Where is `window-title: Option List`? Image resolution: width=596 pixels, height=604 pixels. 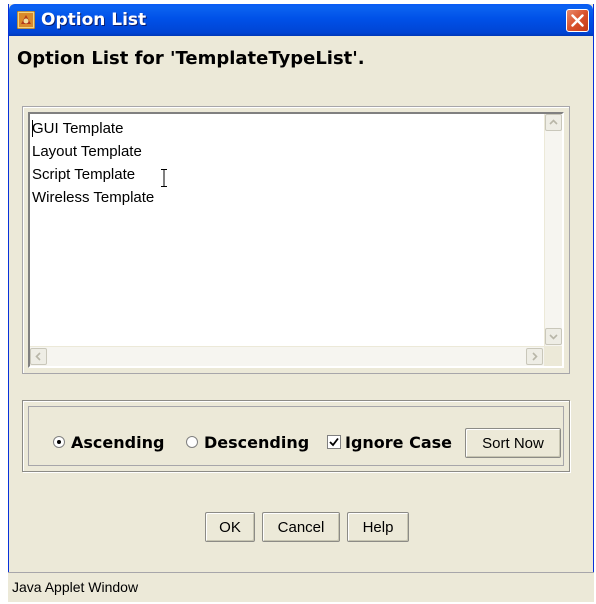
window-title: Option List is located at coordinates (94, 20).